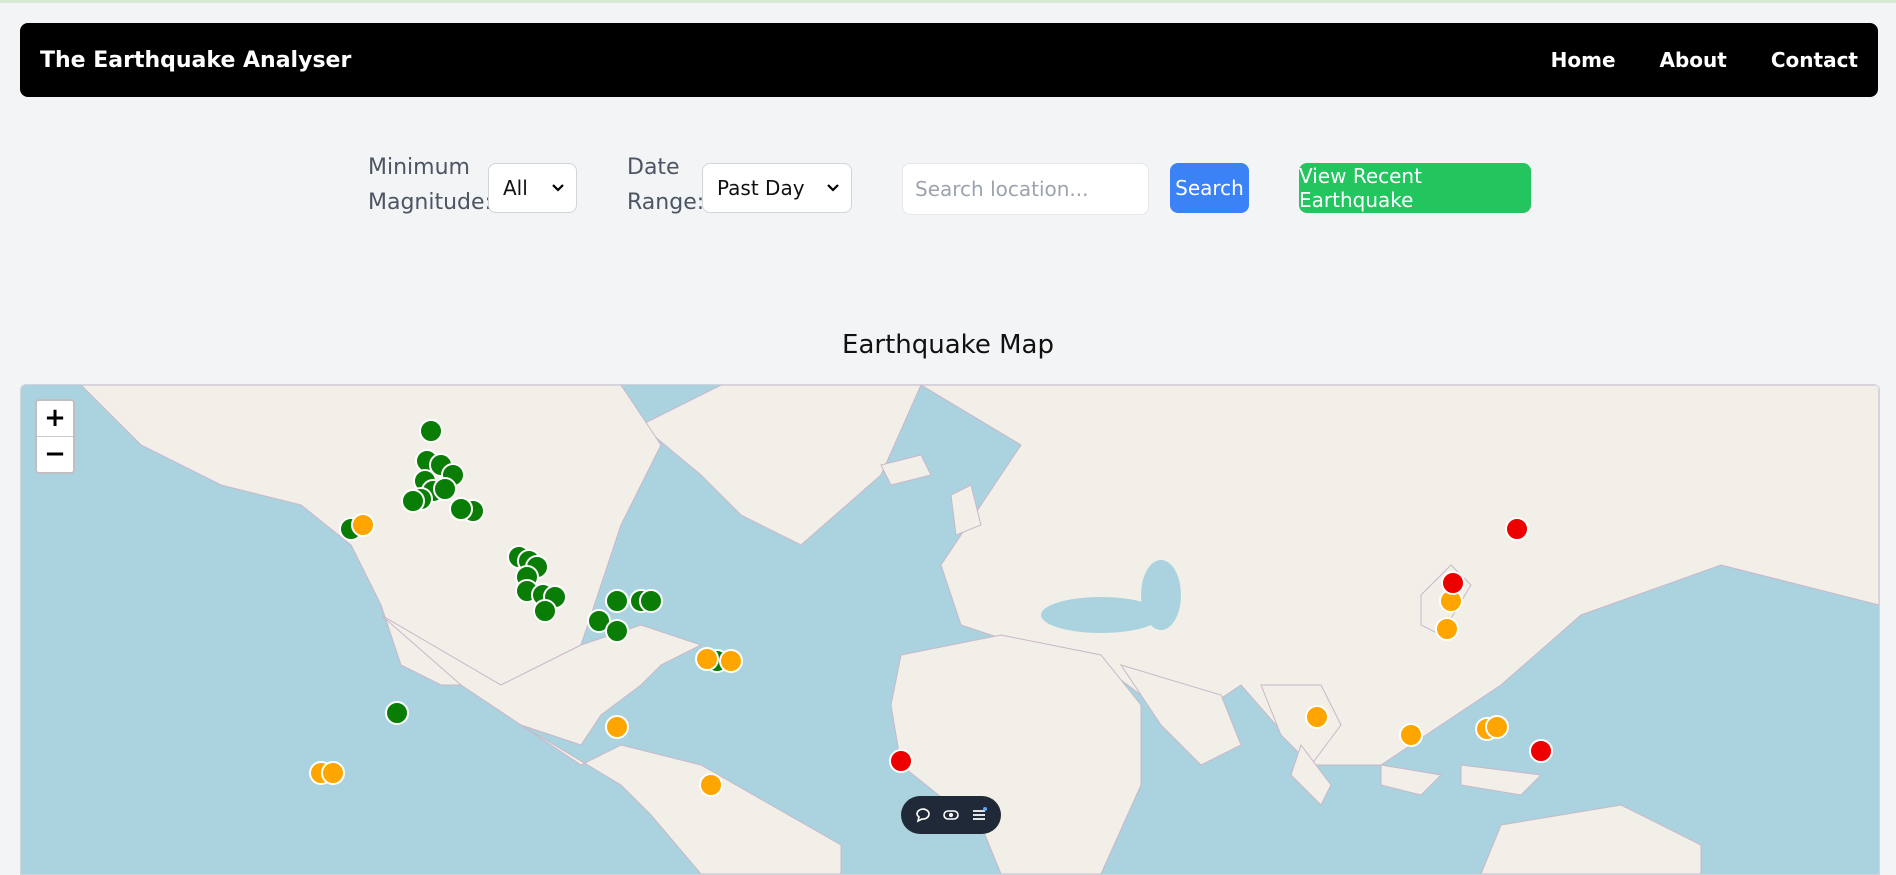 This screenshot has height=875, width=1896. Describe the element at coordinates (1814, 60) in the screenshot. I see `nav-contact-link: Contact` at that location.